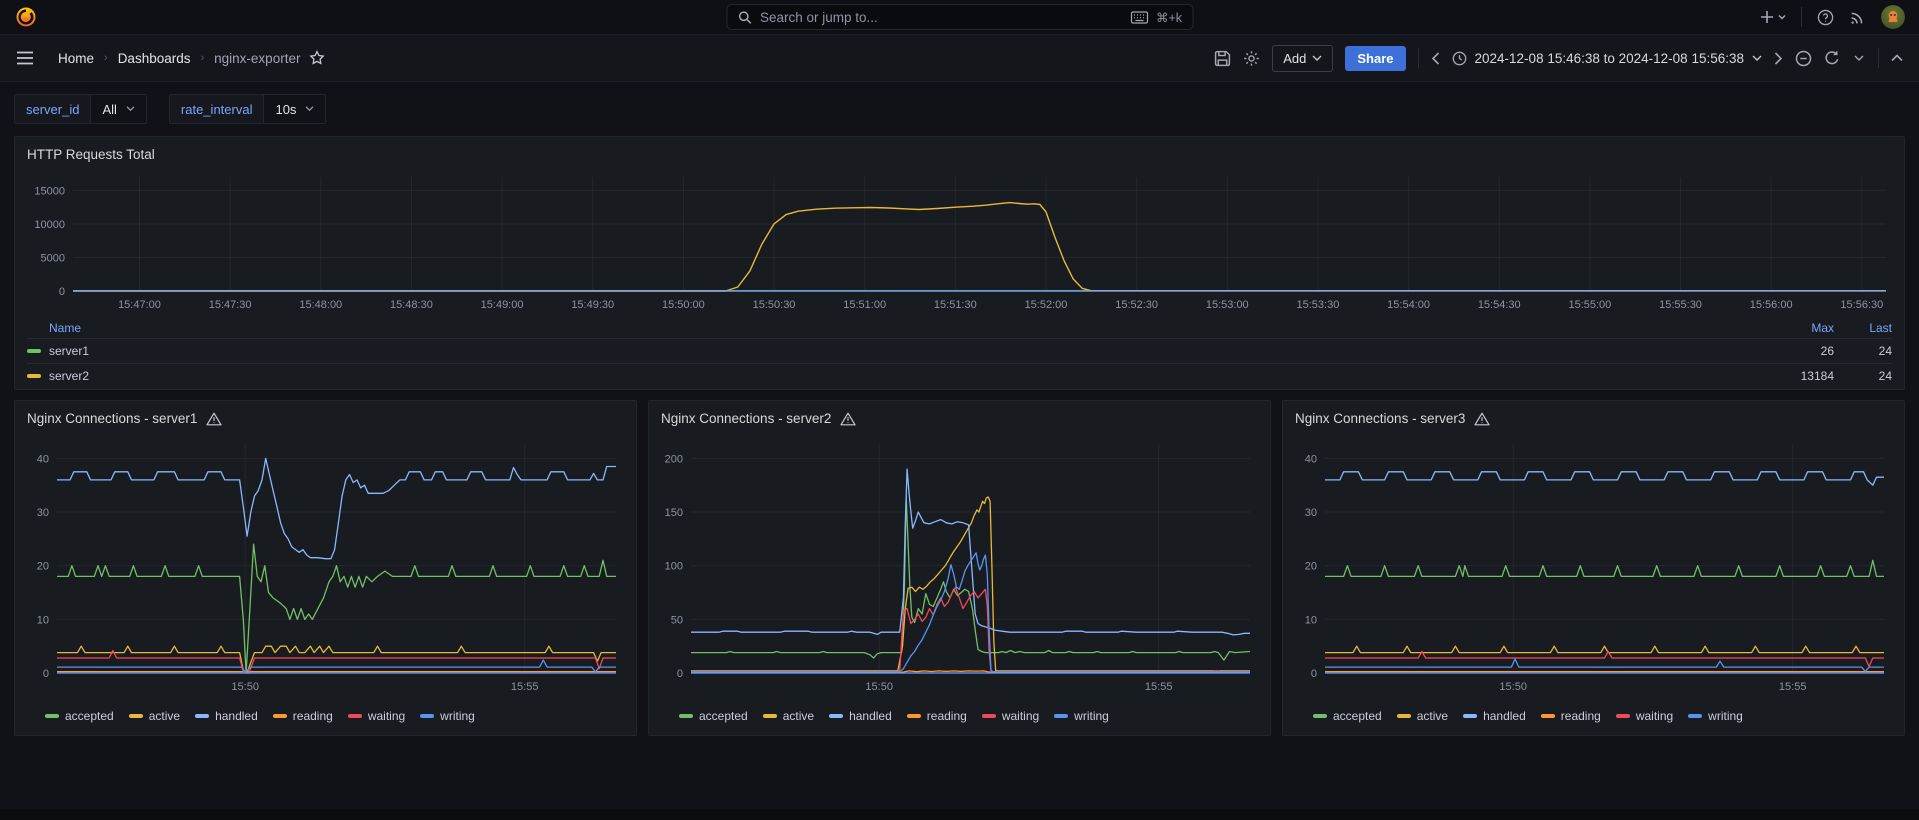  Describe the element at coordinates (317, 58) in the screenshot. I see `favorite-star-icon` at that location.